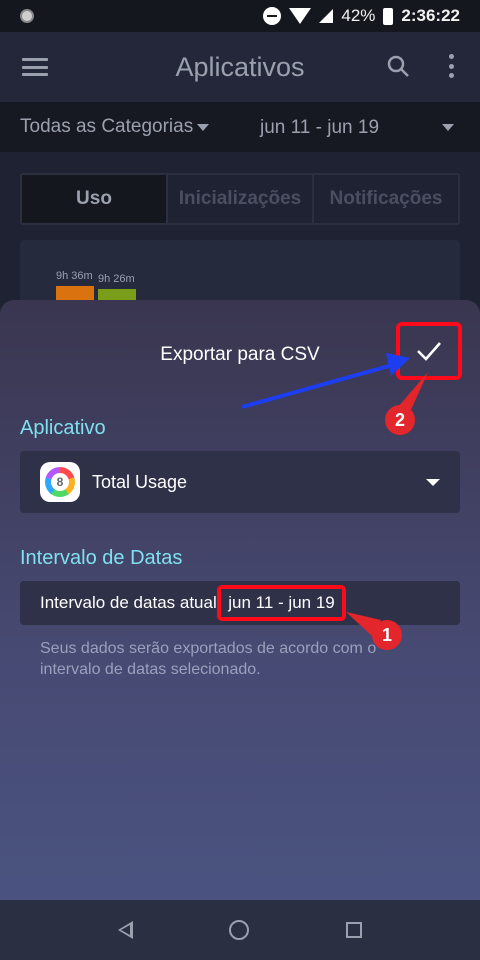 The image size is (480, 960). I want to click on annotation-layer, so click(334, 494).